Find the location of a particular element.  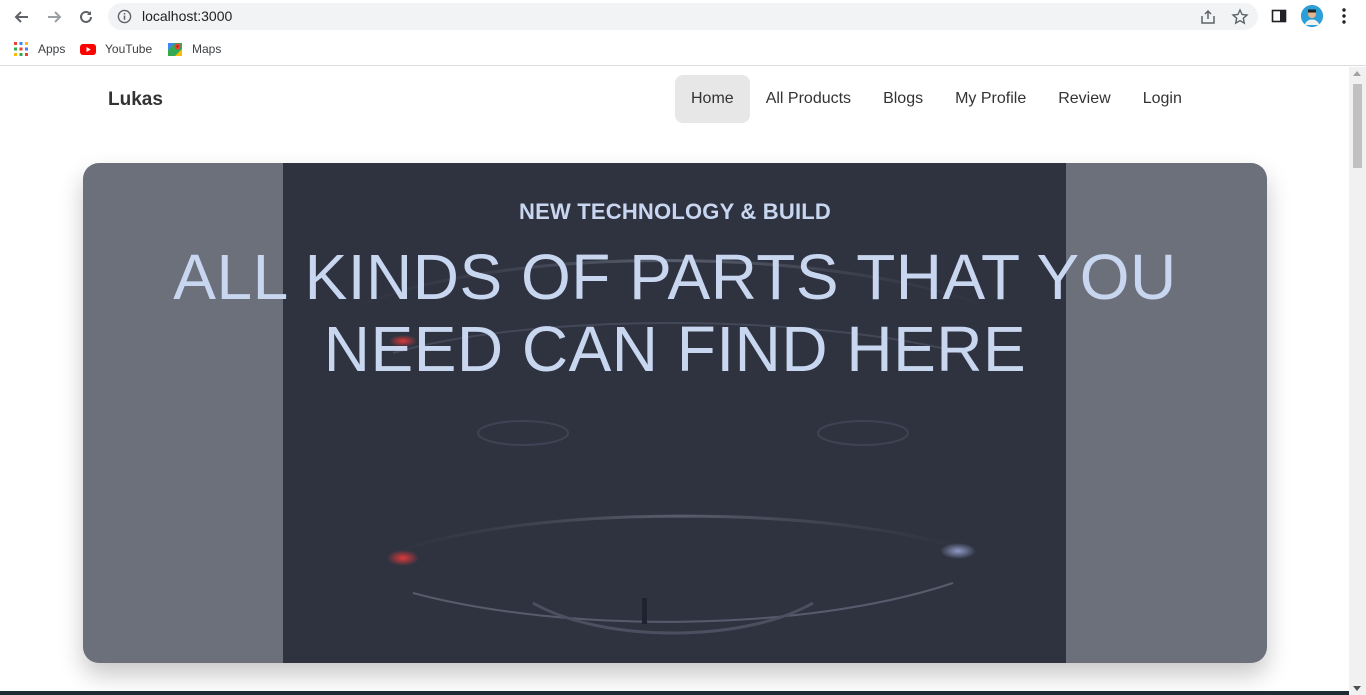

user-avatar-icon is located at coordinates (1312, 16).